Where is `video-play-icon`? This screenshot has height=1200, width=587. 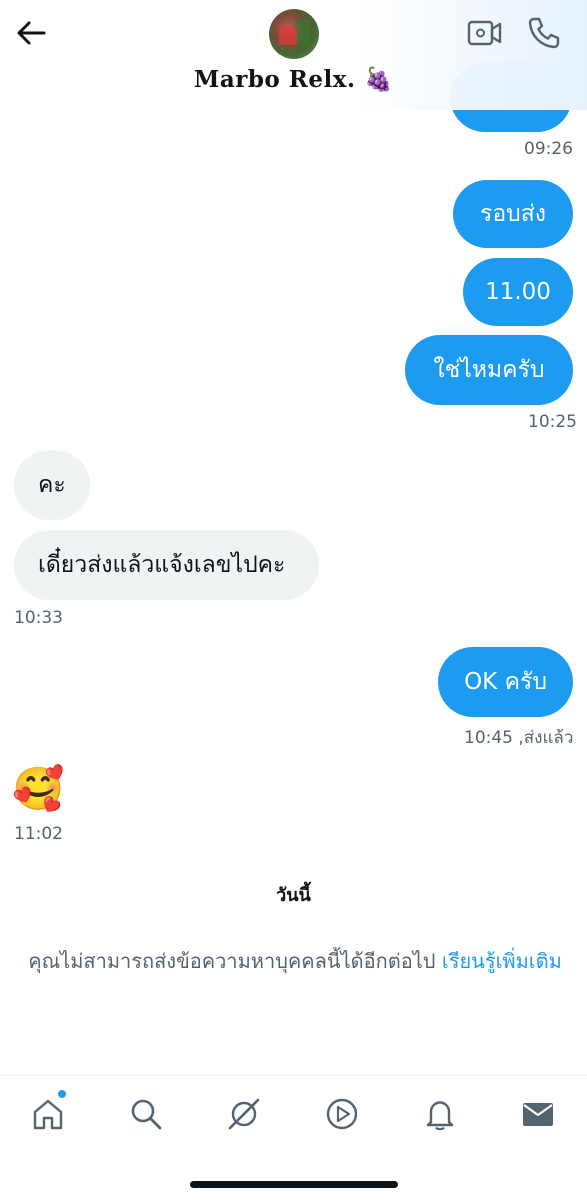
video-play-icon is located at coordinates (342, 1114).